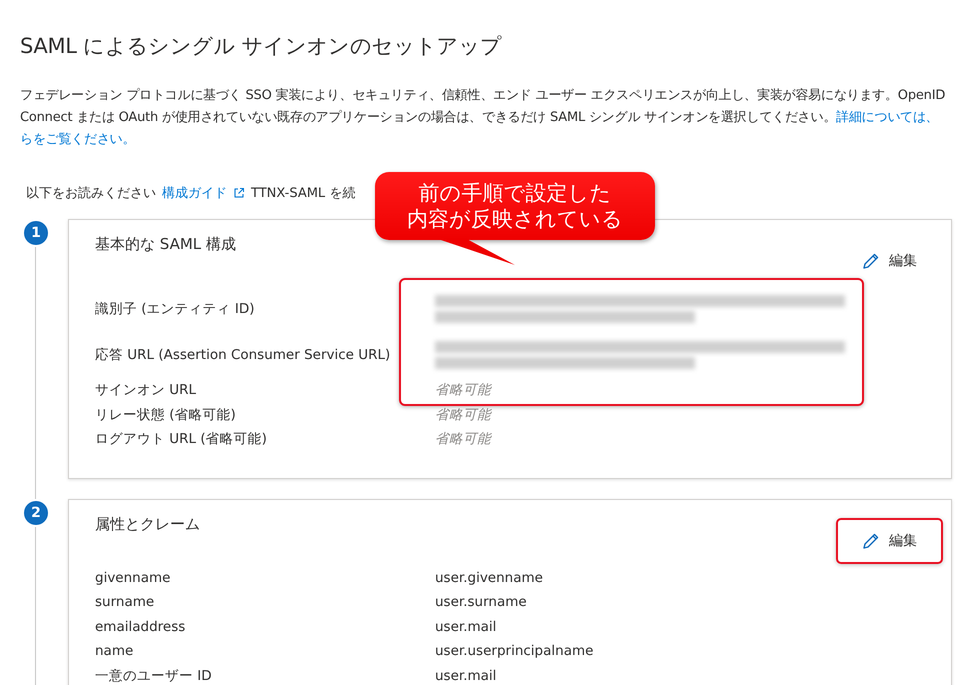  I want to click on field-label: 応答 URL (Assertion Consumer Service URL), so click(243, 355).